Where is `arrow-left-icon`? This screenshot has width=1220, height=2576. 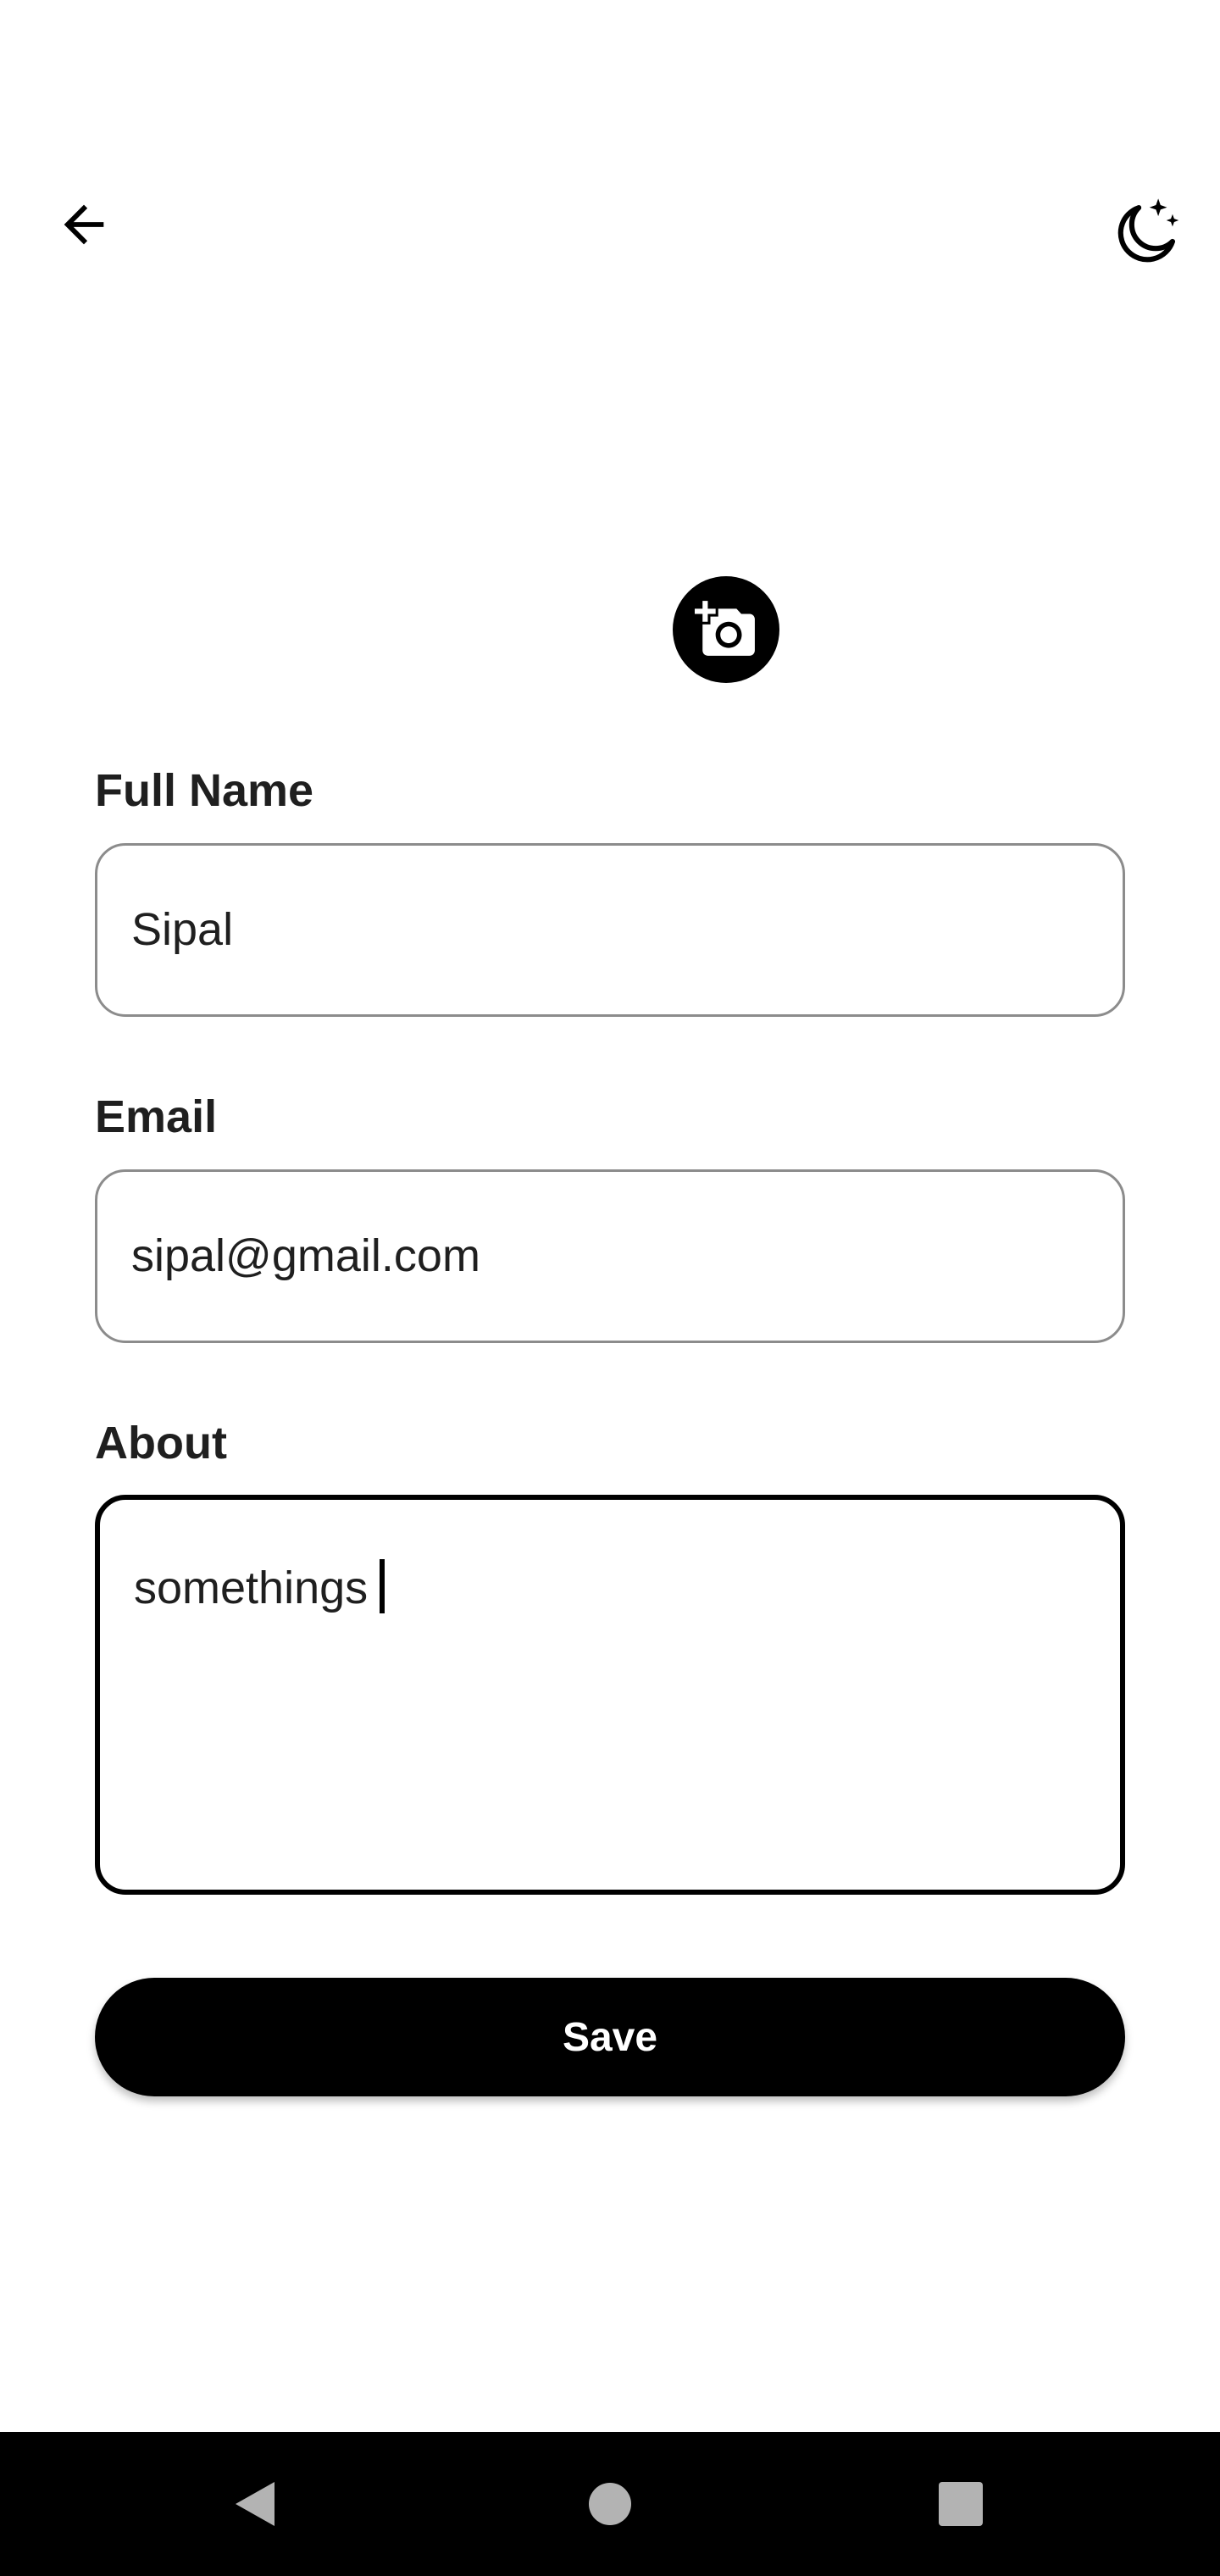
arrow-left-icon is located at coordinates (84, 224).